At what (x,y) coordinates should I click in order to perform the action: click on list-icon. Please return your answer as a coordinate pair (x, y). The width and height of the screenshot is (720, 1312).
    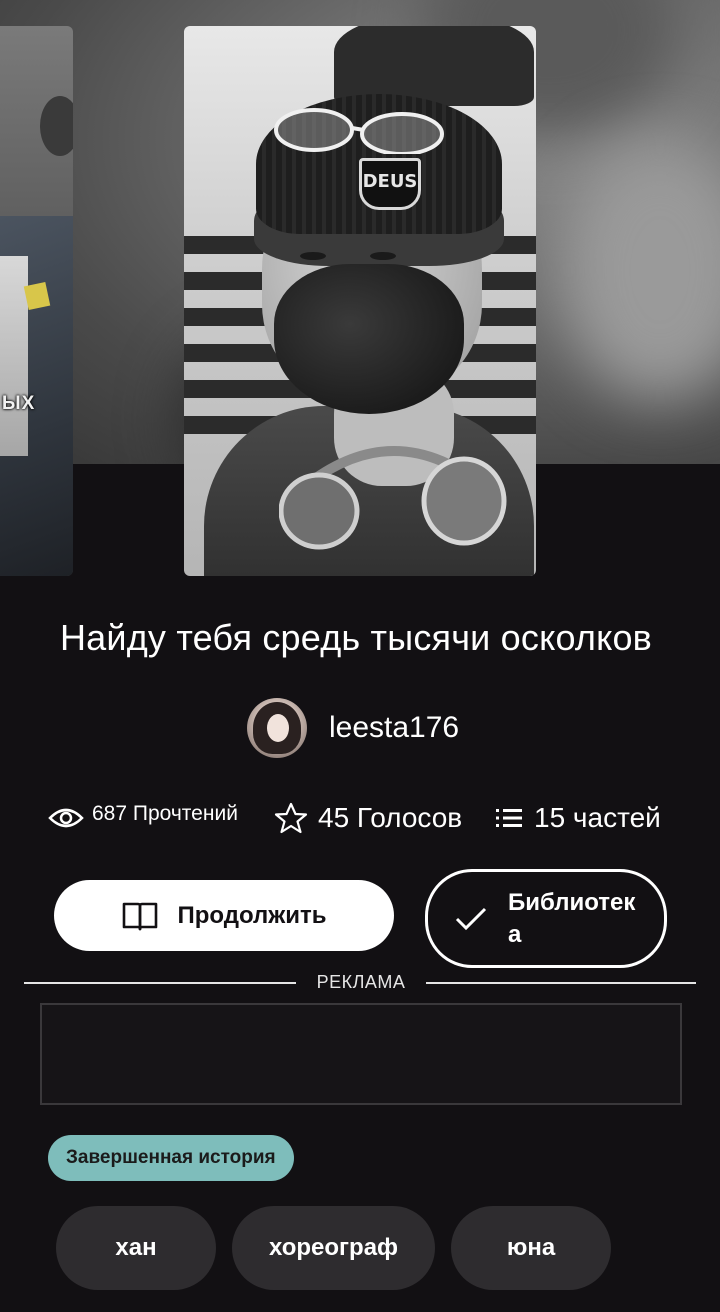
    Looking at the image, I should click on (509, 818).